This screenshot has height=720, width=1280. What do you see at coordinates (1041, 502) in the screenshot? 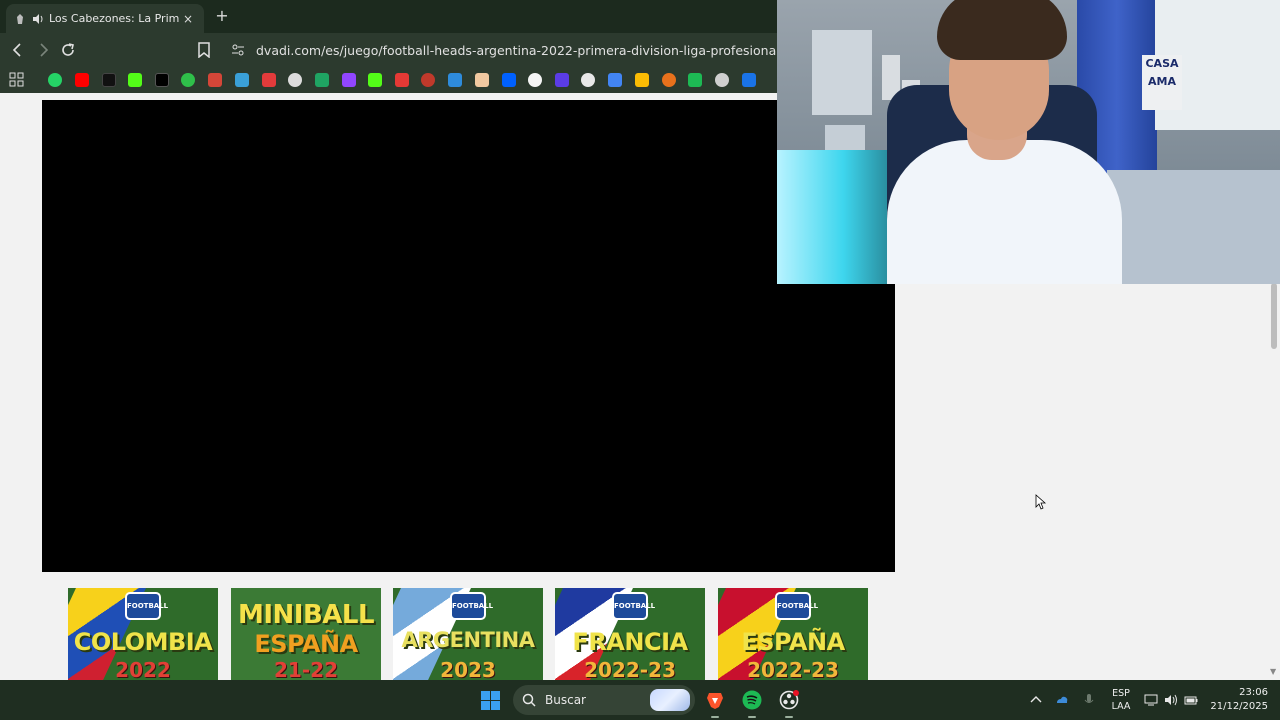
I see `mouse-cursor-icon` at bounding box center [1041, 502].